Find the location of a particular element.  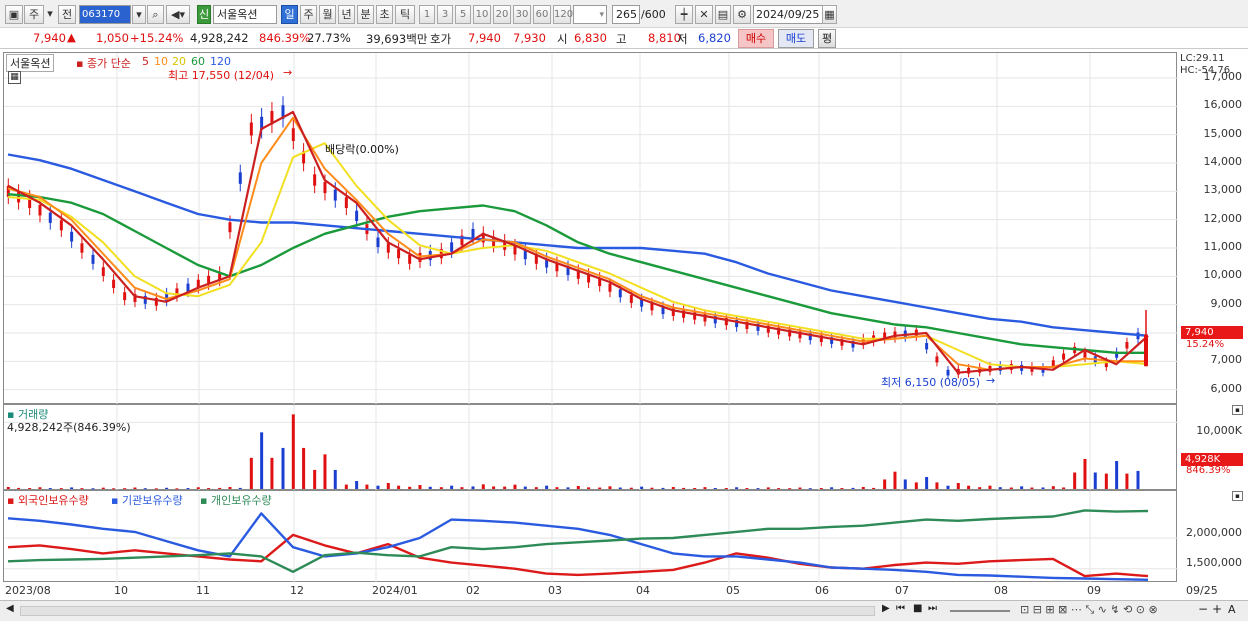

tab-day: 일 is located at coordinates (289, 14).